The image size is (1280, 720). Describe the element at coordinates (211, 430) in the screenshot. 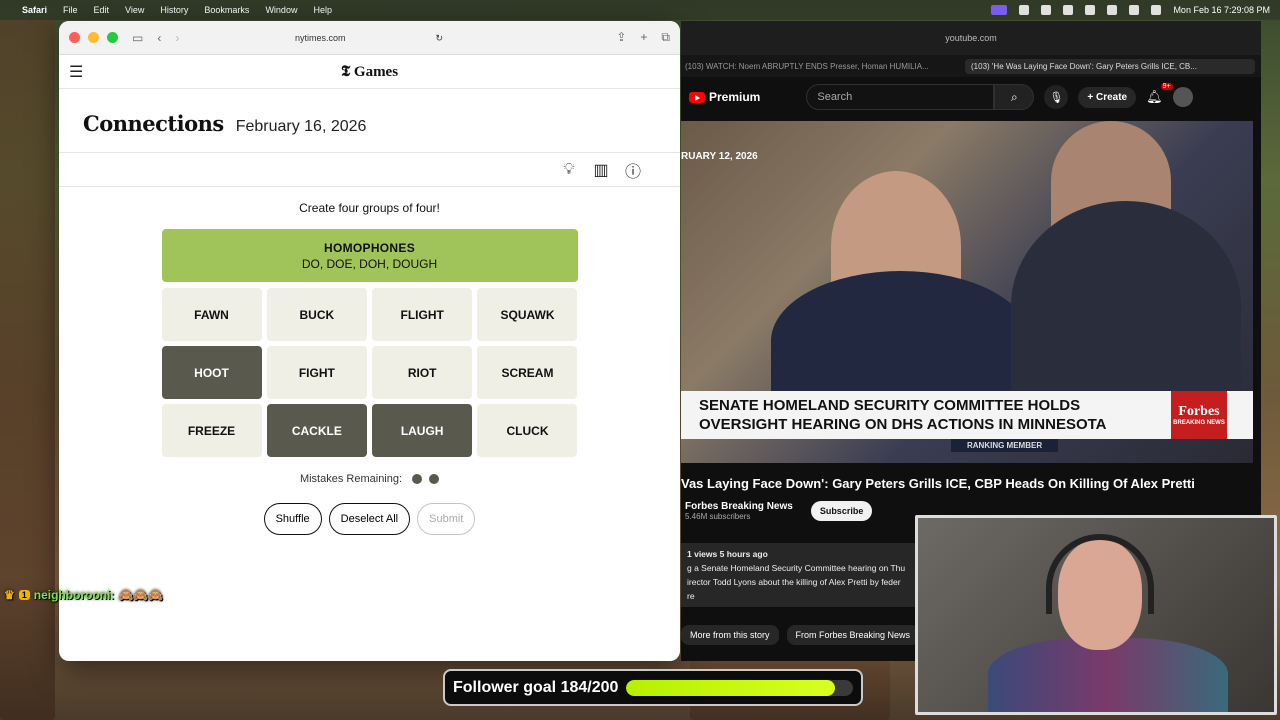

I see `word-tile: FREEZE` at that location.